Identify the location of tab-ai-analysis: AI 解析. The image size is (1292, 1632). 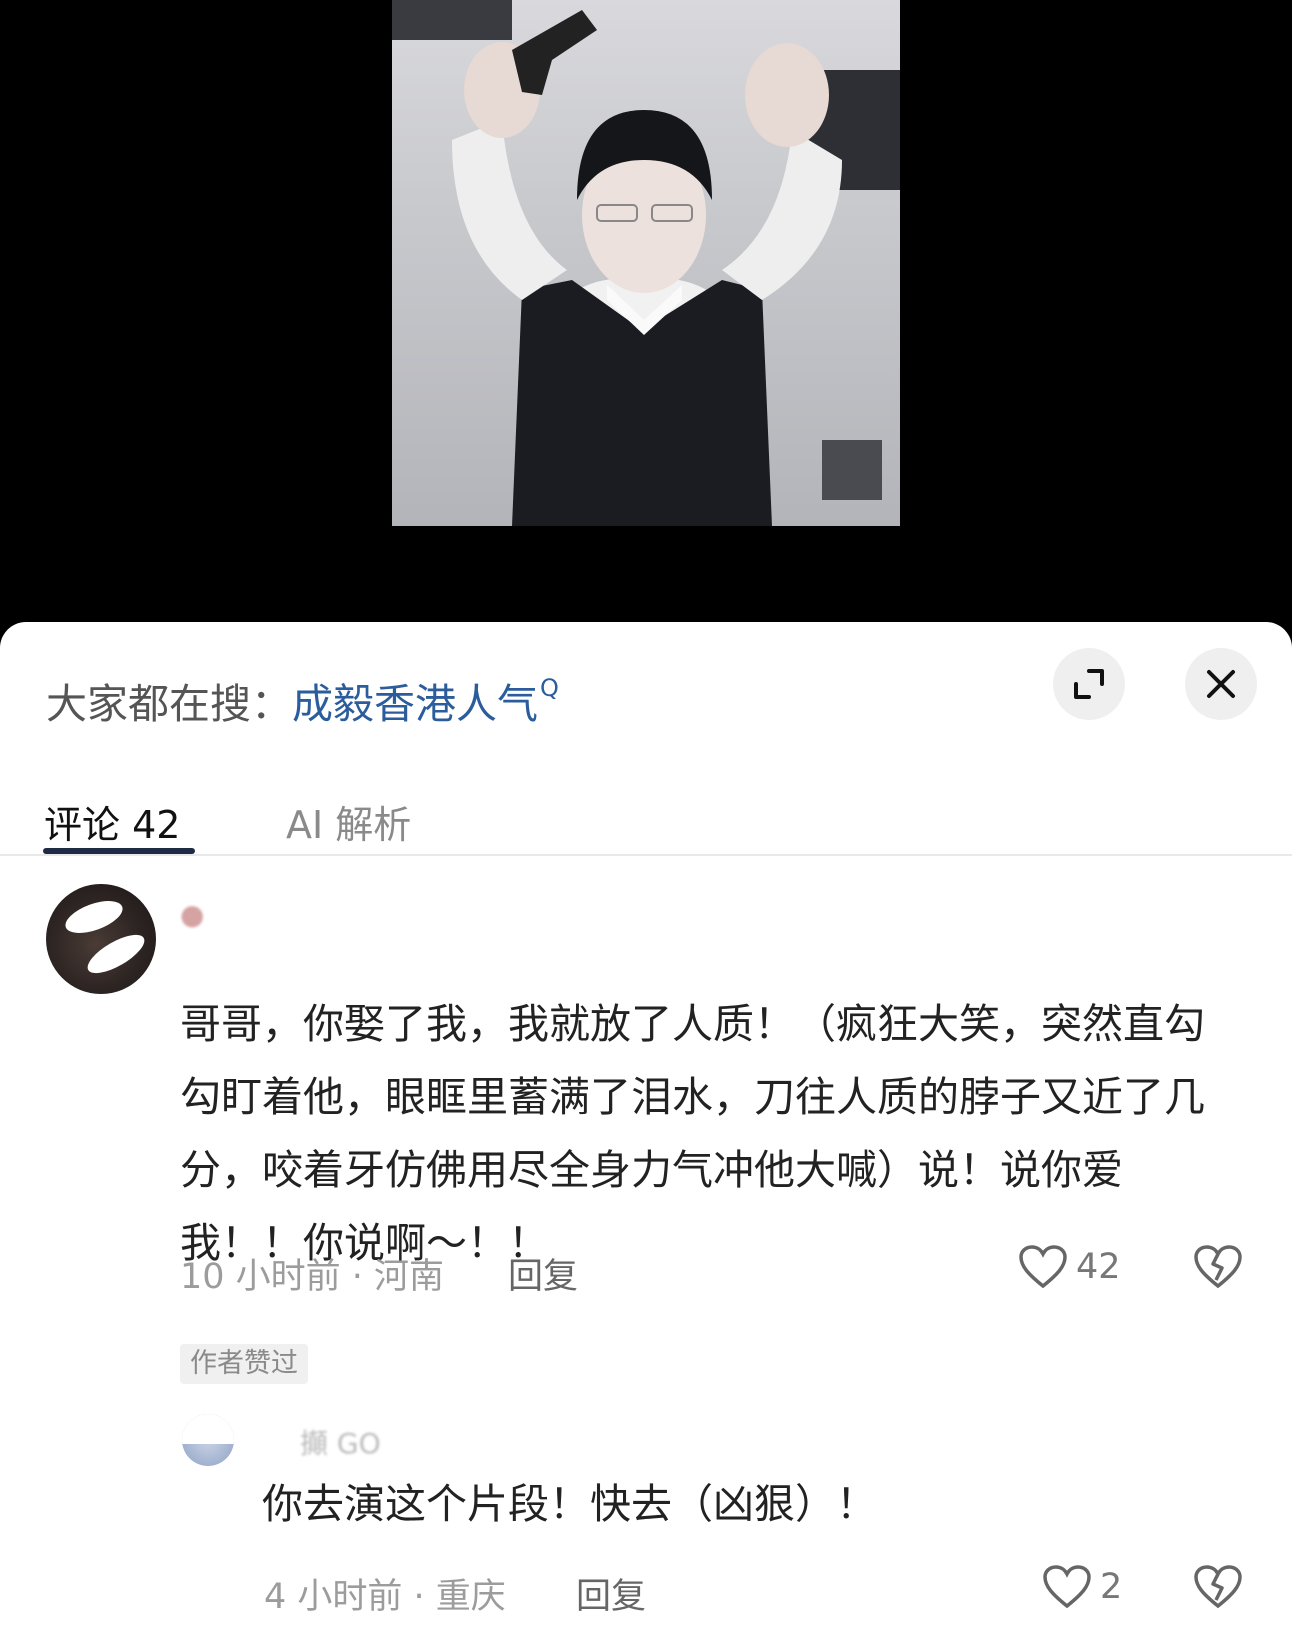
(348, 821).